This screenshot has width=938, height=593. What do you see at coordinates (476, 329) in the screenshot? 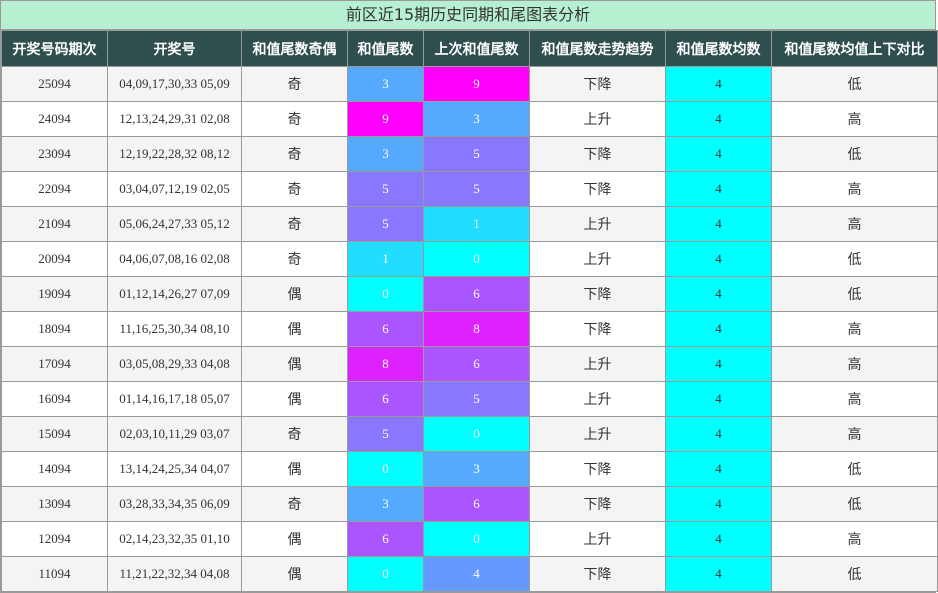
I see `prev-tail-cell: 8` at bounding box center [476, 329].